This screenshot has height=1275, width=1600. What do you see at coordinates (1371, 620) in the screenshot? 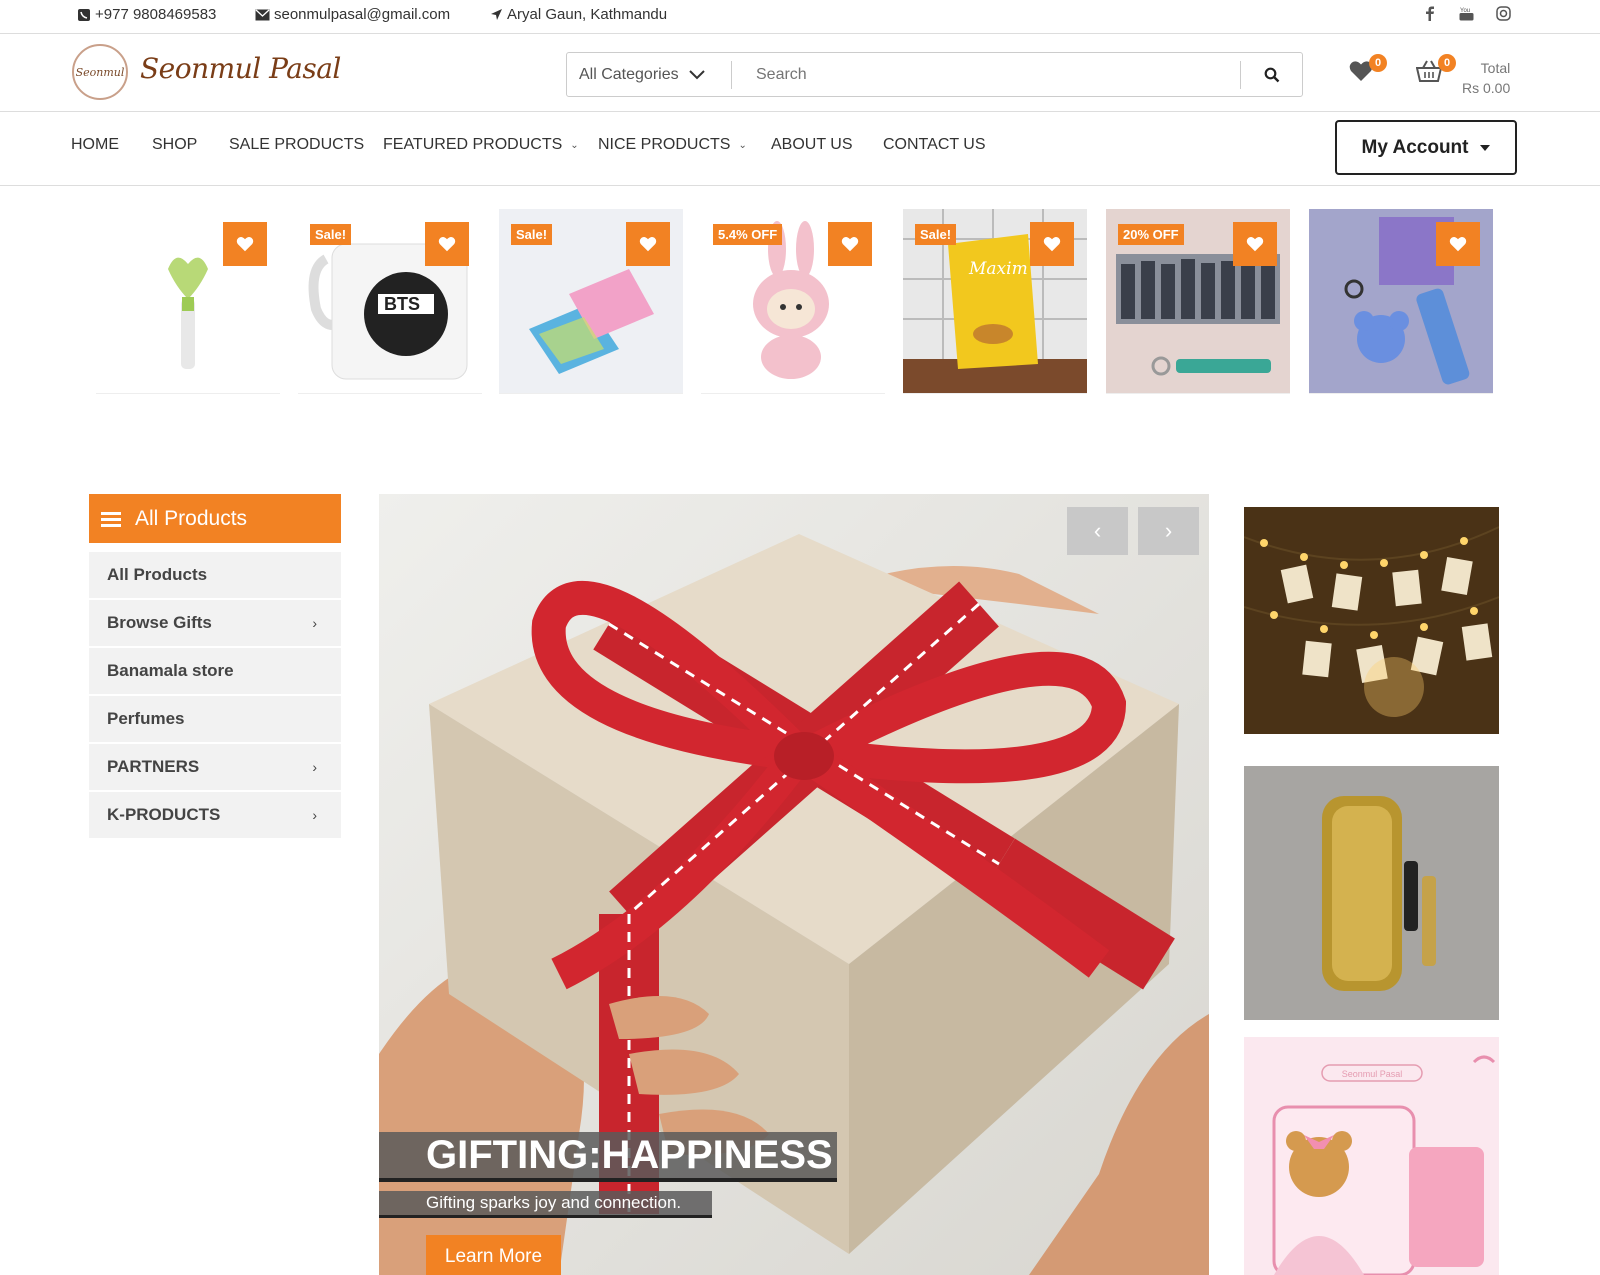
I see `promo-banner-lights` at bounding box center [1371, 620].